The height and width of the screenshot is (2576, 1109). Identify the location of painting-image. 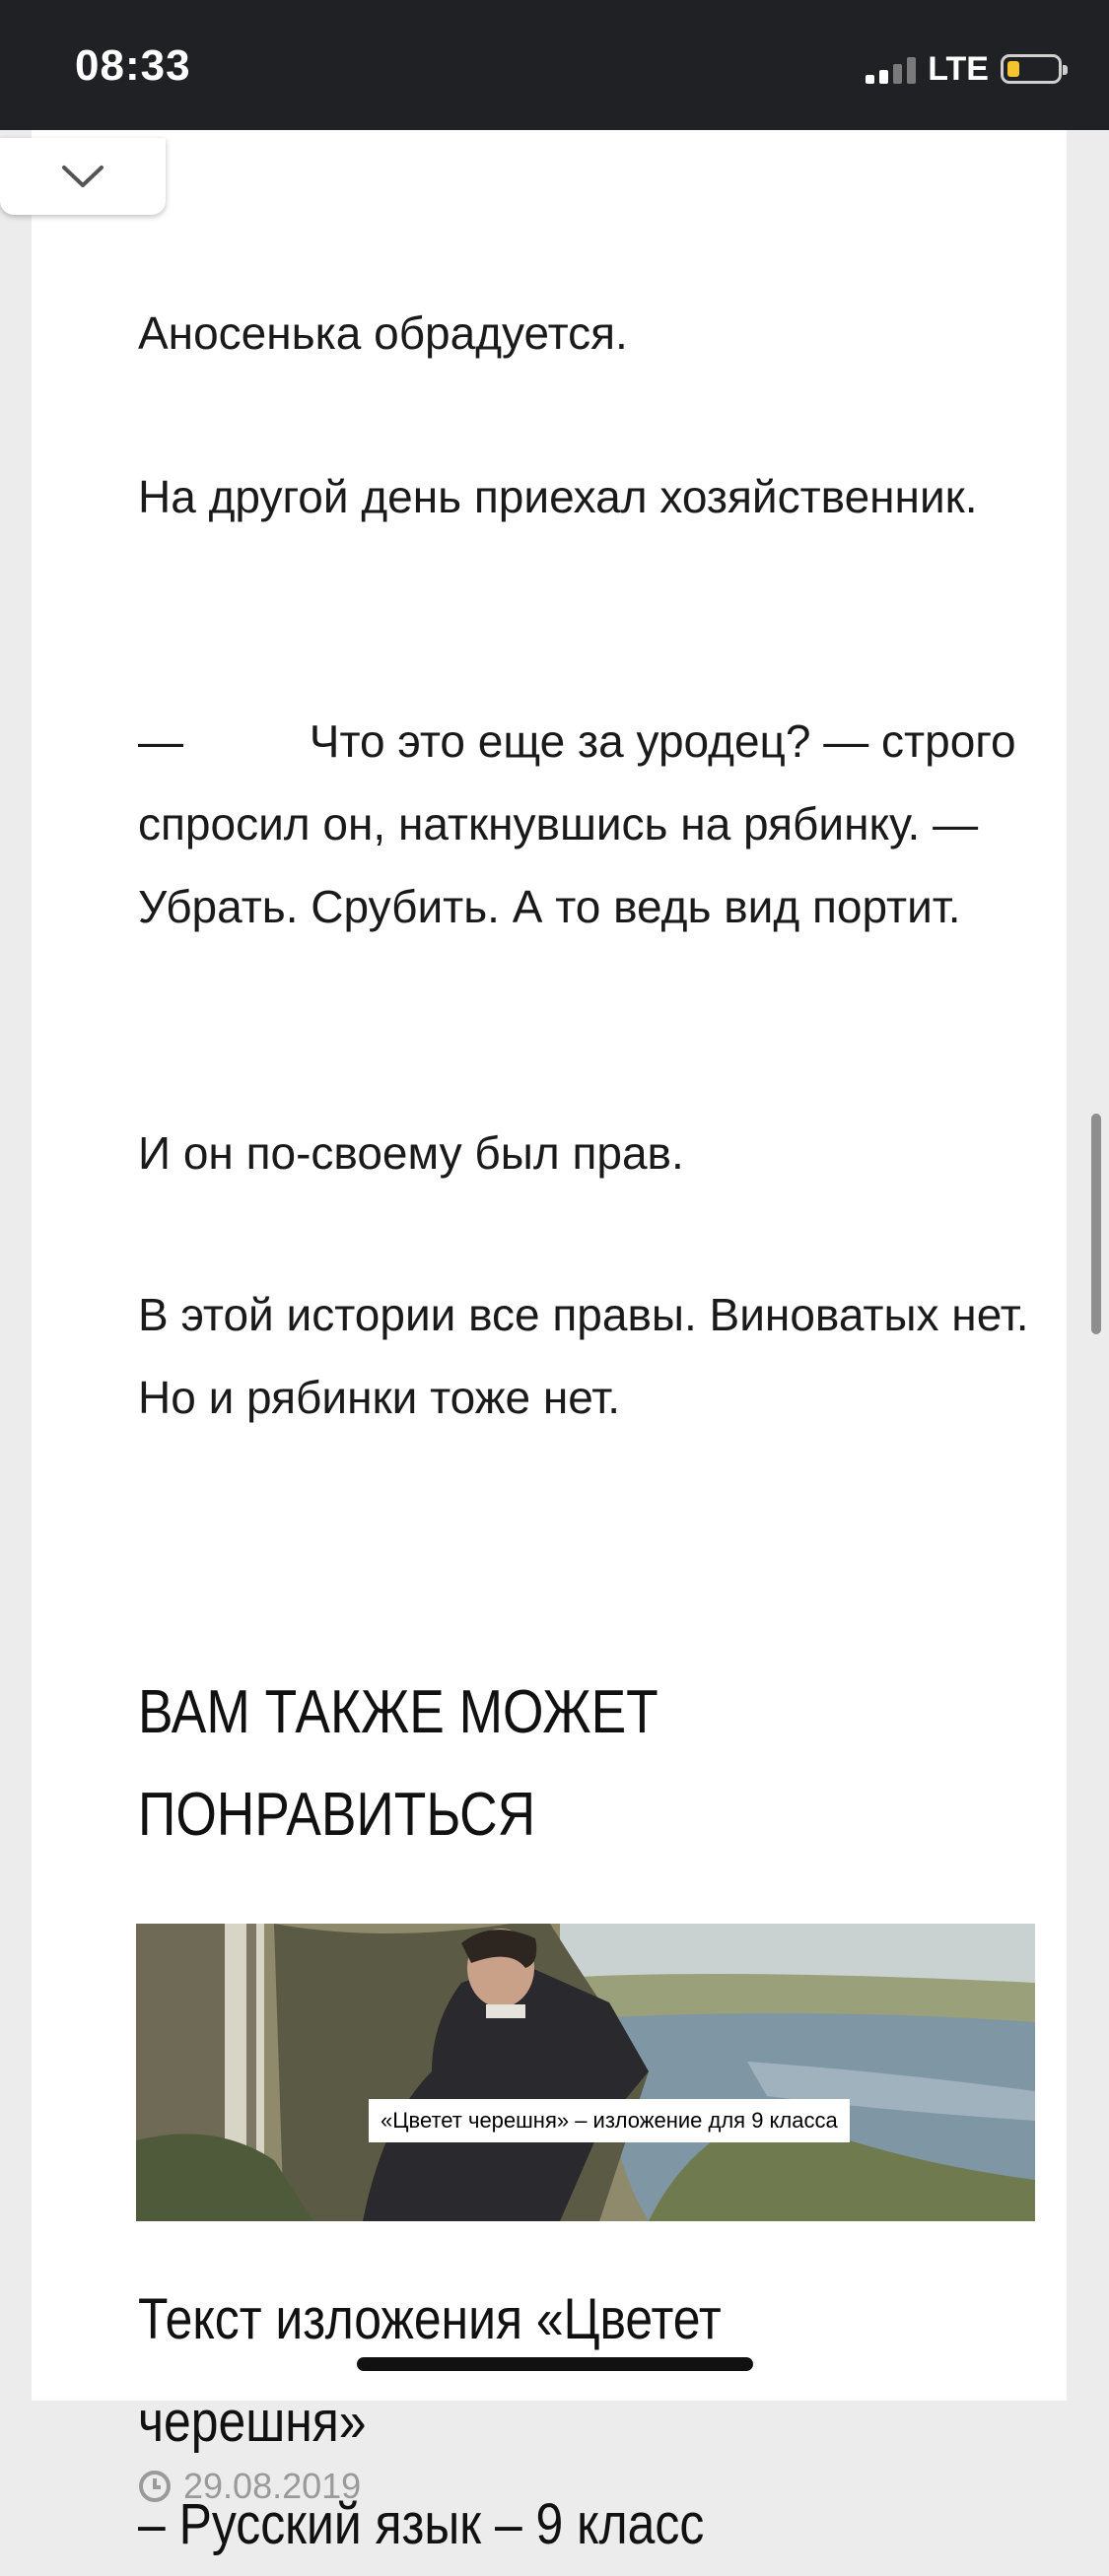
(586, 2073).